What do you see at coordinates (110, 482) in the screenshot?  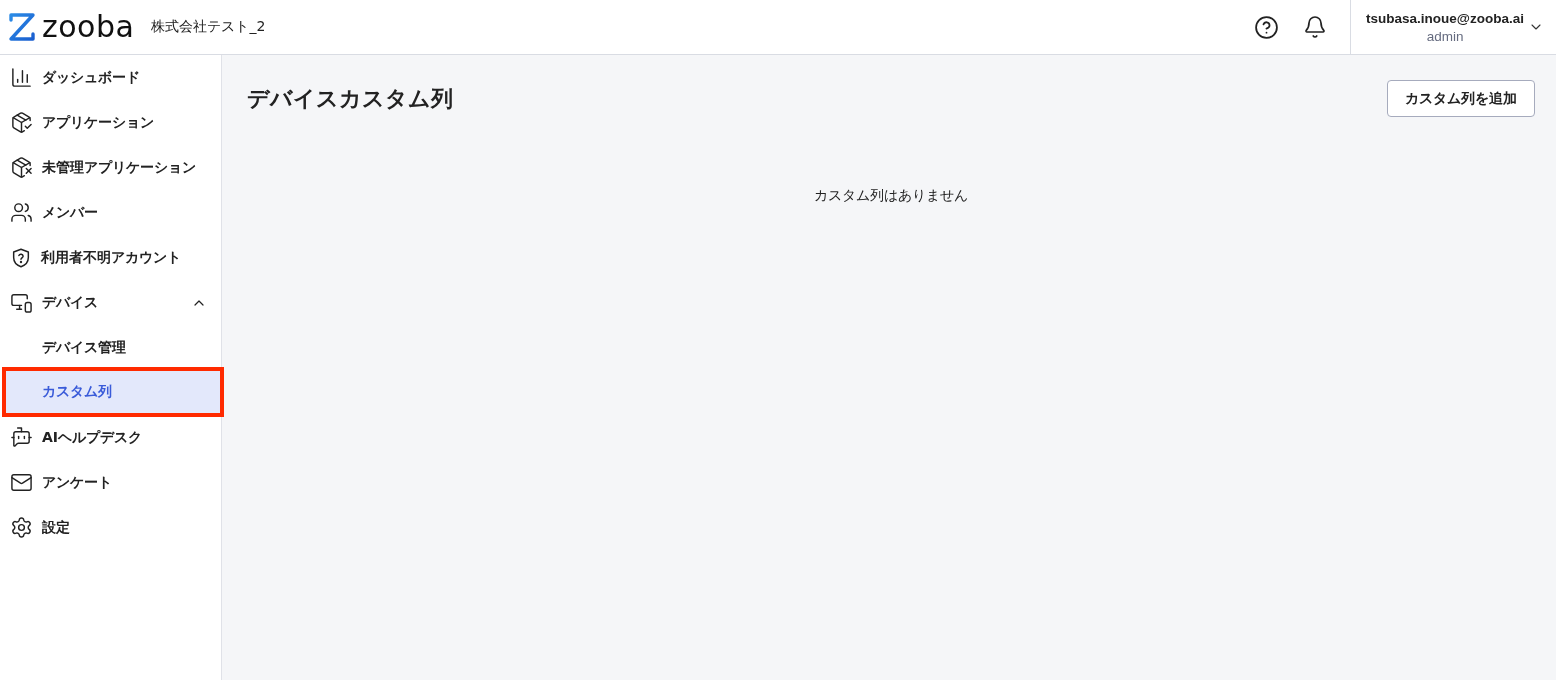 I see `sidebar-item: アンケート` at bounding box center [110, 482].